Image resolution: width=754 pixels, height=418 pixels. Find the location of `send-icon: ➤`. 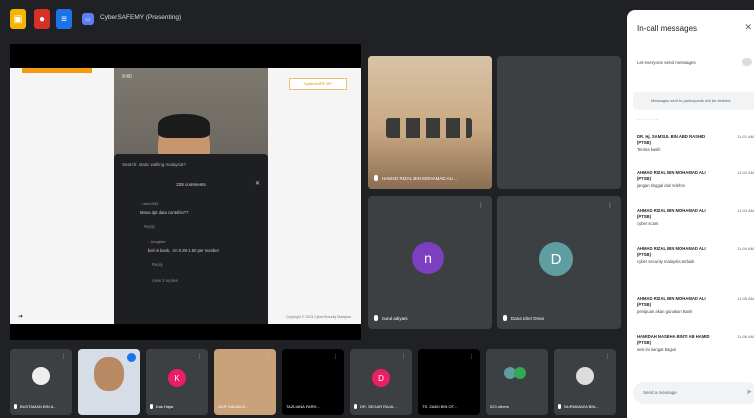

send-icon: ➤ is located at coordinates (749, 392).